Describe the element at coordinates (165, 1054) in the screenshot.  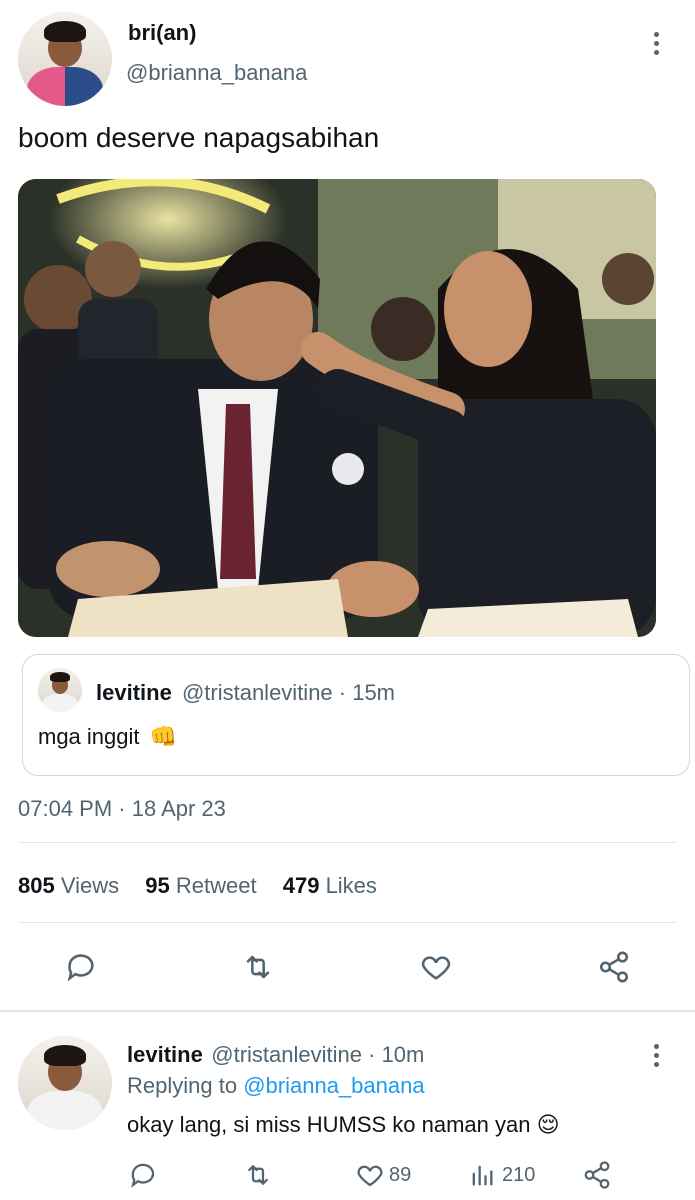
I see `reply-display-name: levitine` at that location.